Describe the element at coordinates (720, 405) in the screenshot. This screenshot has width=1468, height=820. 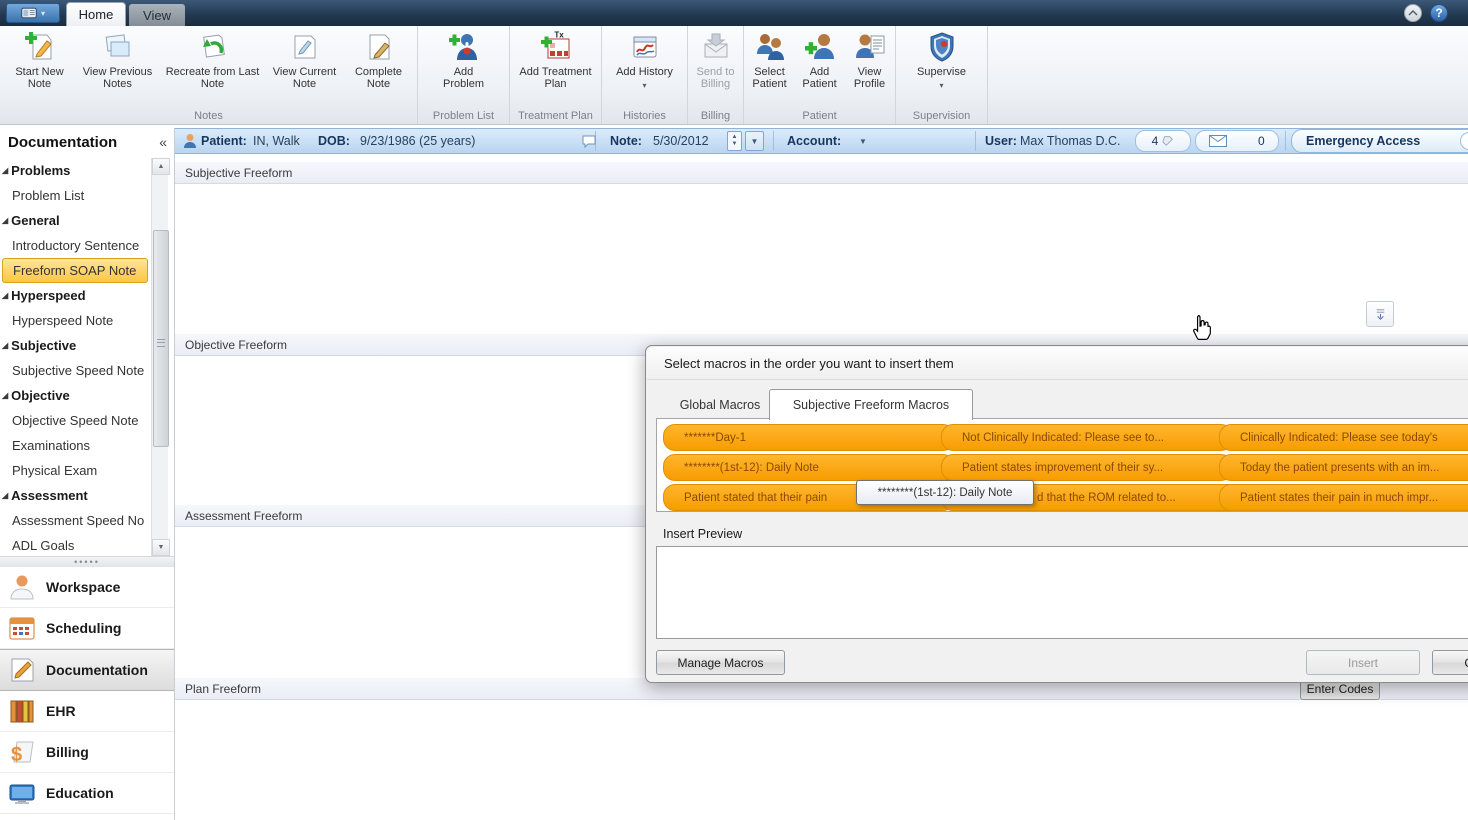
I see `tab-global-macros: Global Macros` at that location.